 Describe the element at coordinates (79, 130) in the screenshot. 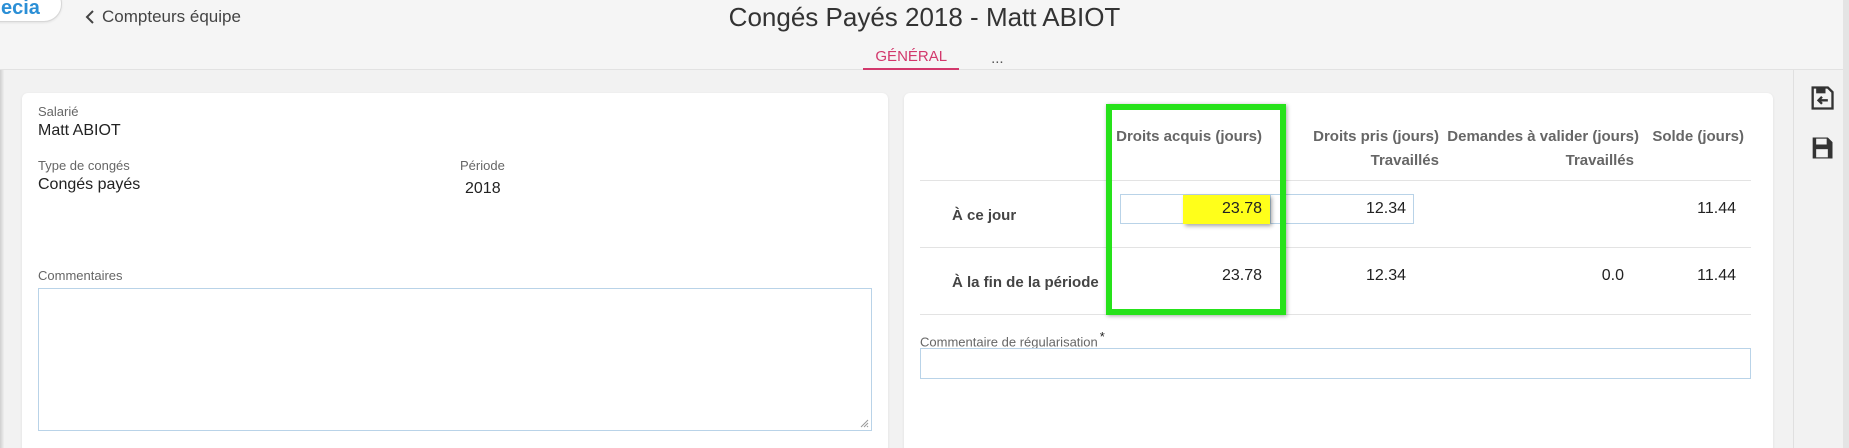

I see `salarie-value: Matt ABIOT` at that location.